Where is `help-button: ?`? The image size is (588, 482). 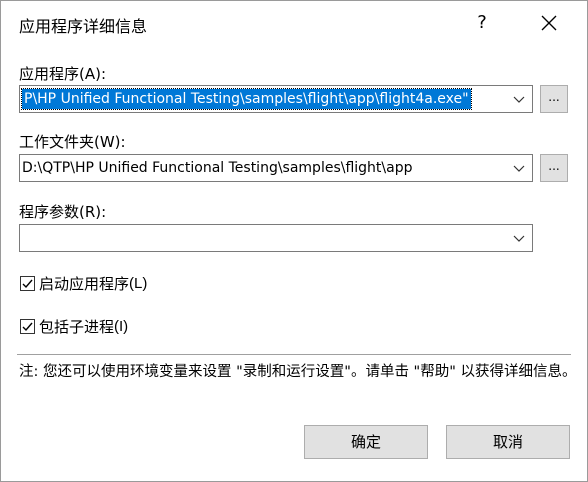
help-button: ? is located at coordinates (482, 23).